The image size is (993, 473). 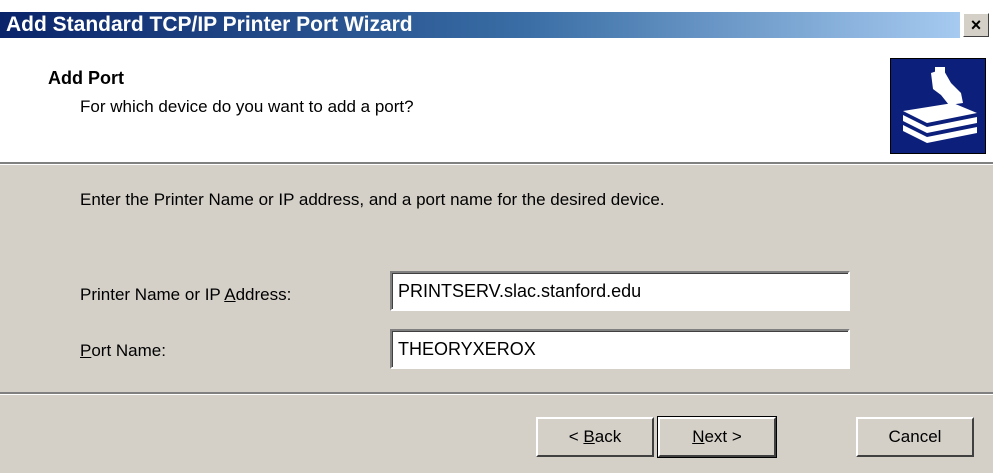 I want to click on port-name-input, so click(x=620, y=349).